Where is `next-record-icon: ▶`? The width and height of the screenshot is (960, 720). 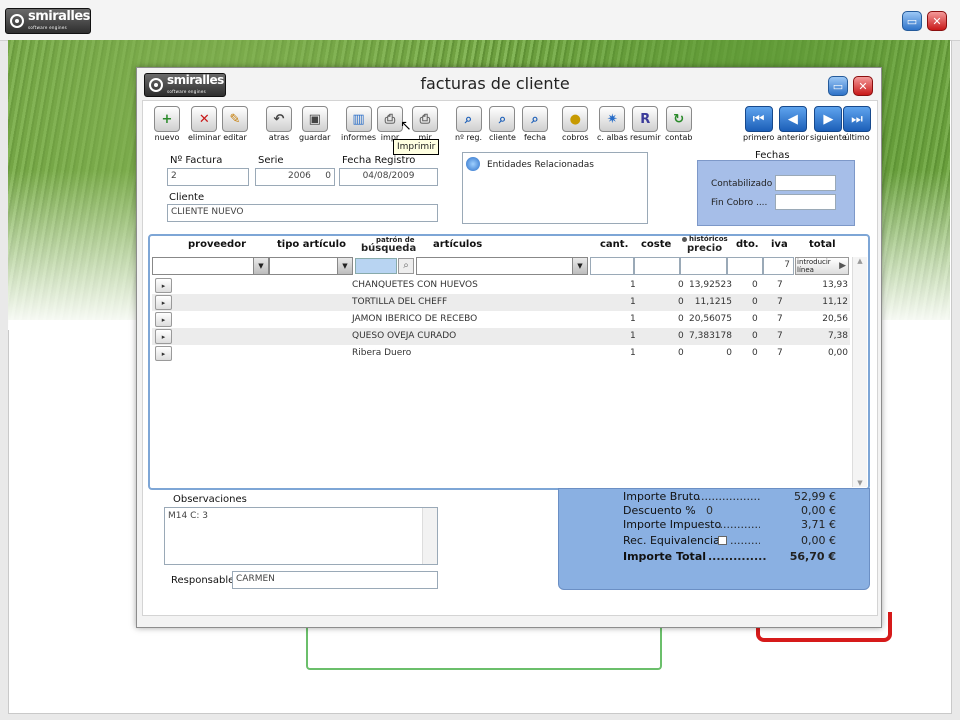 next-record-icon: ▶ is located at coordinates (828, 119).